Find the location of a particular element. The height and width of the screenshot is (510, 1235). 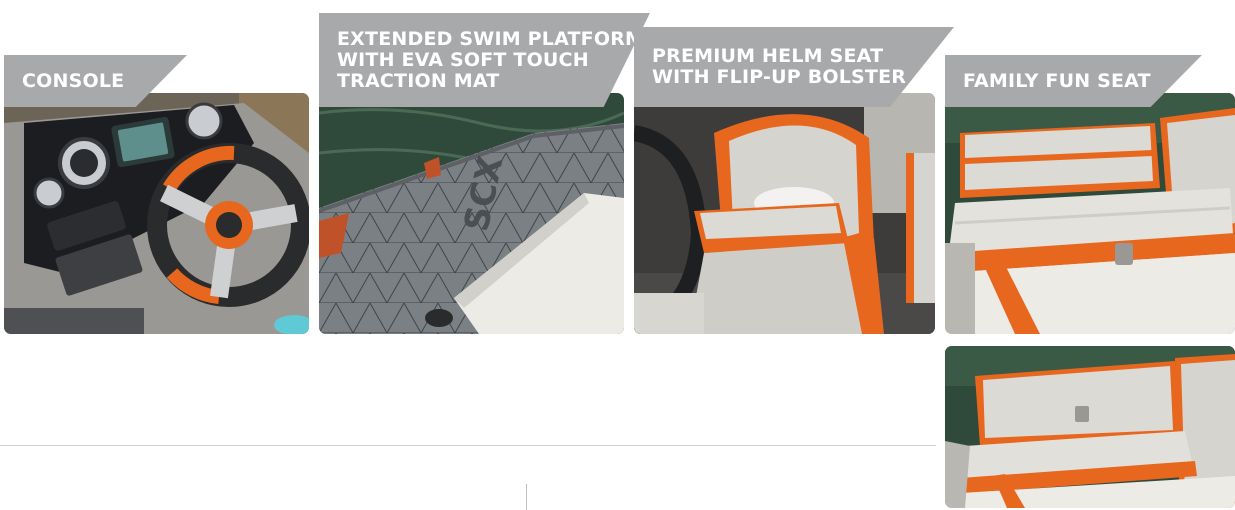

family-seat-alt-photo-art is located at coordinates (1090, 427).